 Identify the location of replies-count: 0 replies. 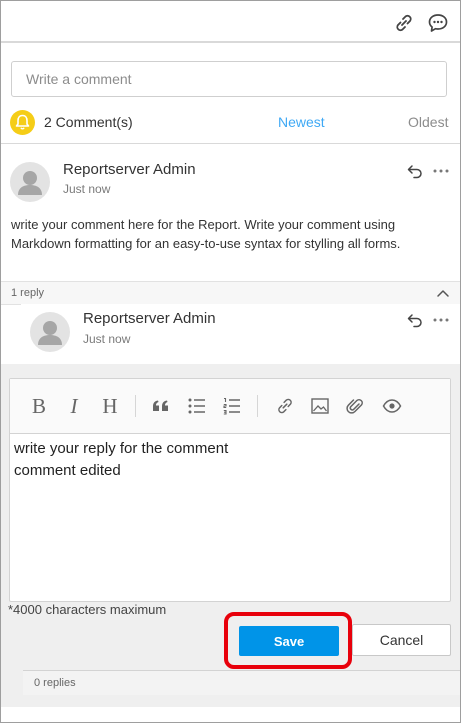
(55, 683).